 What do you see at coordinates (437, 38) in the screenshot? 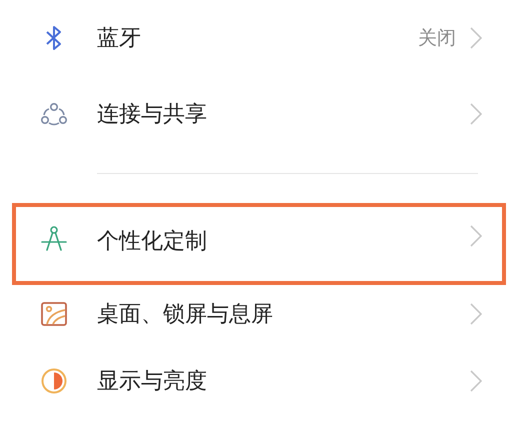
I see `row-value: 关闭` at bounding box center [437, 38].